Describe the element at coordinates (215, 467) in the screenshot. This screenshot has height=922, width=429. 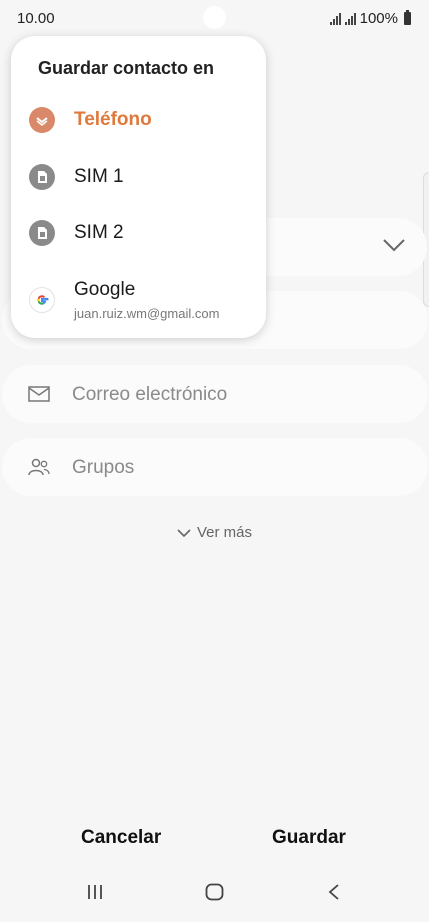
I see `groups-field: Grupos` at that location.